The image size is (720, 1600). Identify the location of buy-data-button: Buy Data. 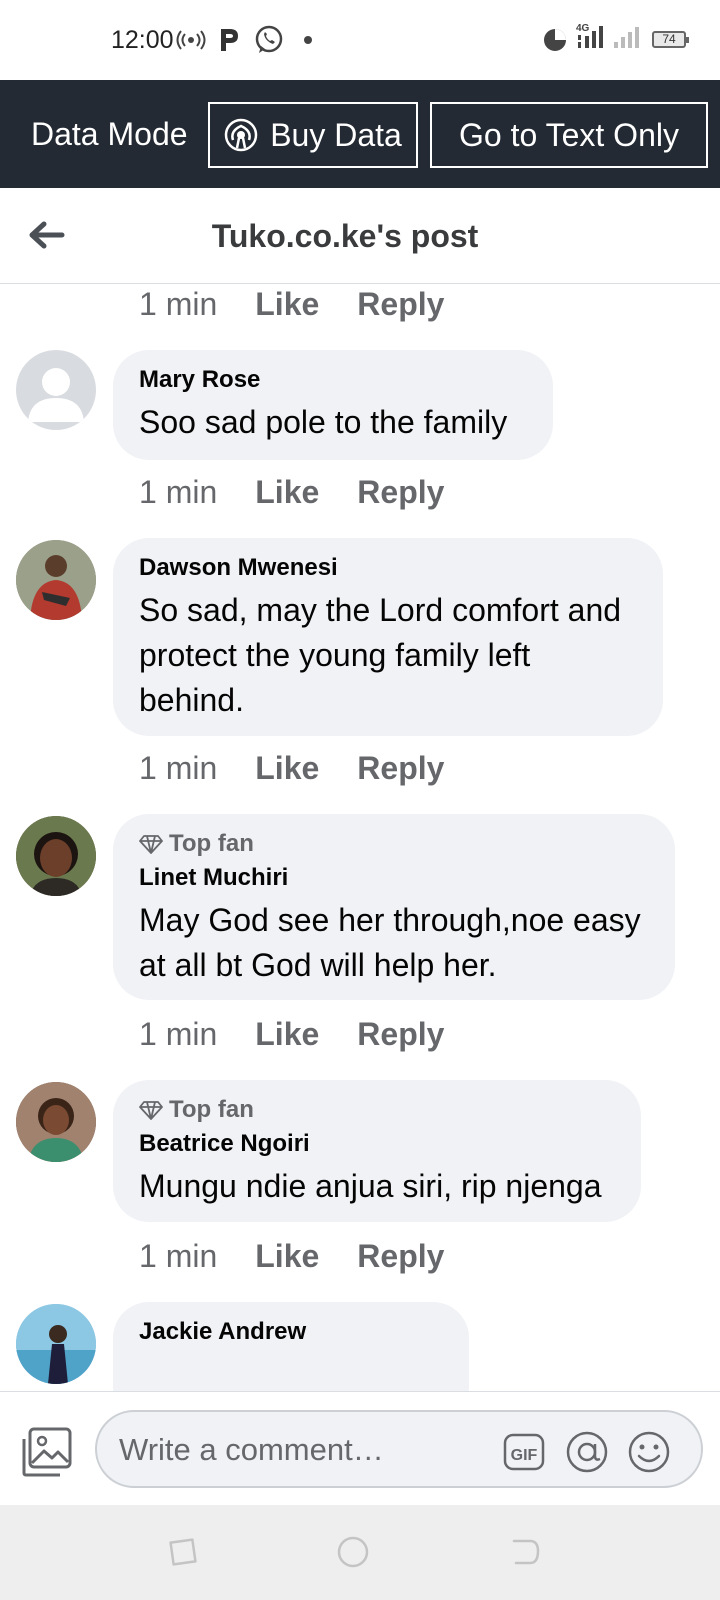
(313, 135).